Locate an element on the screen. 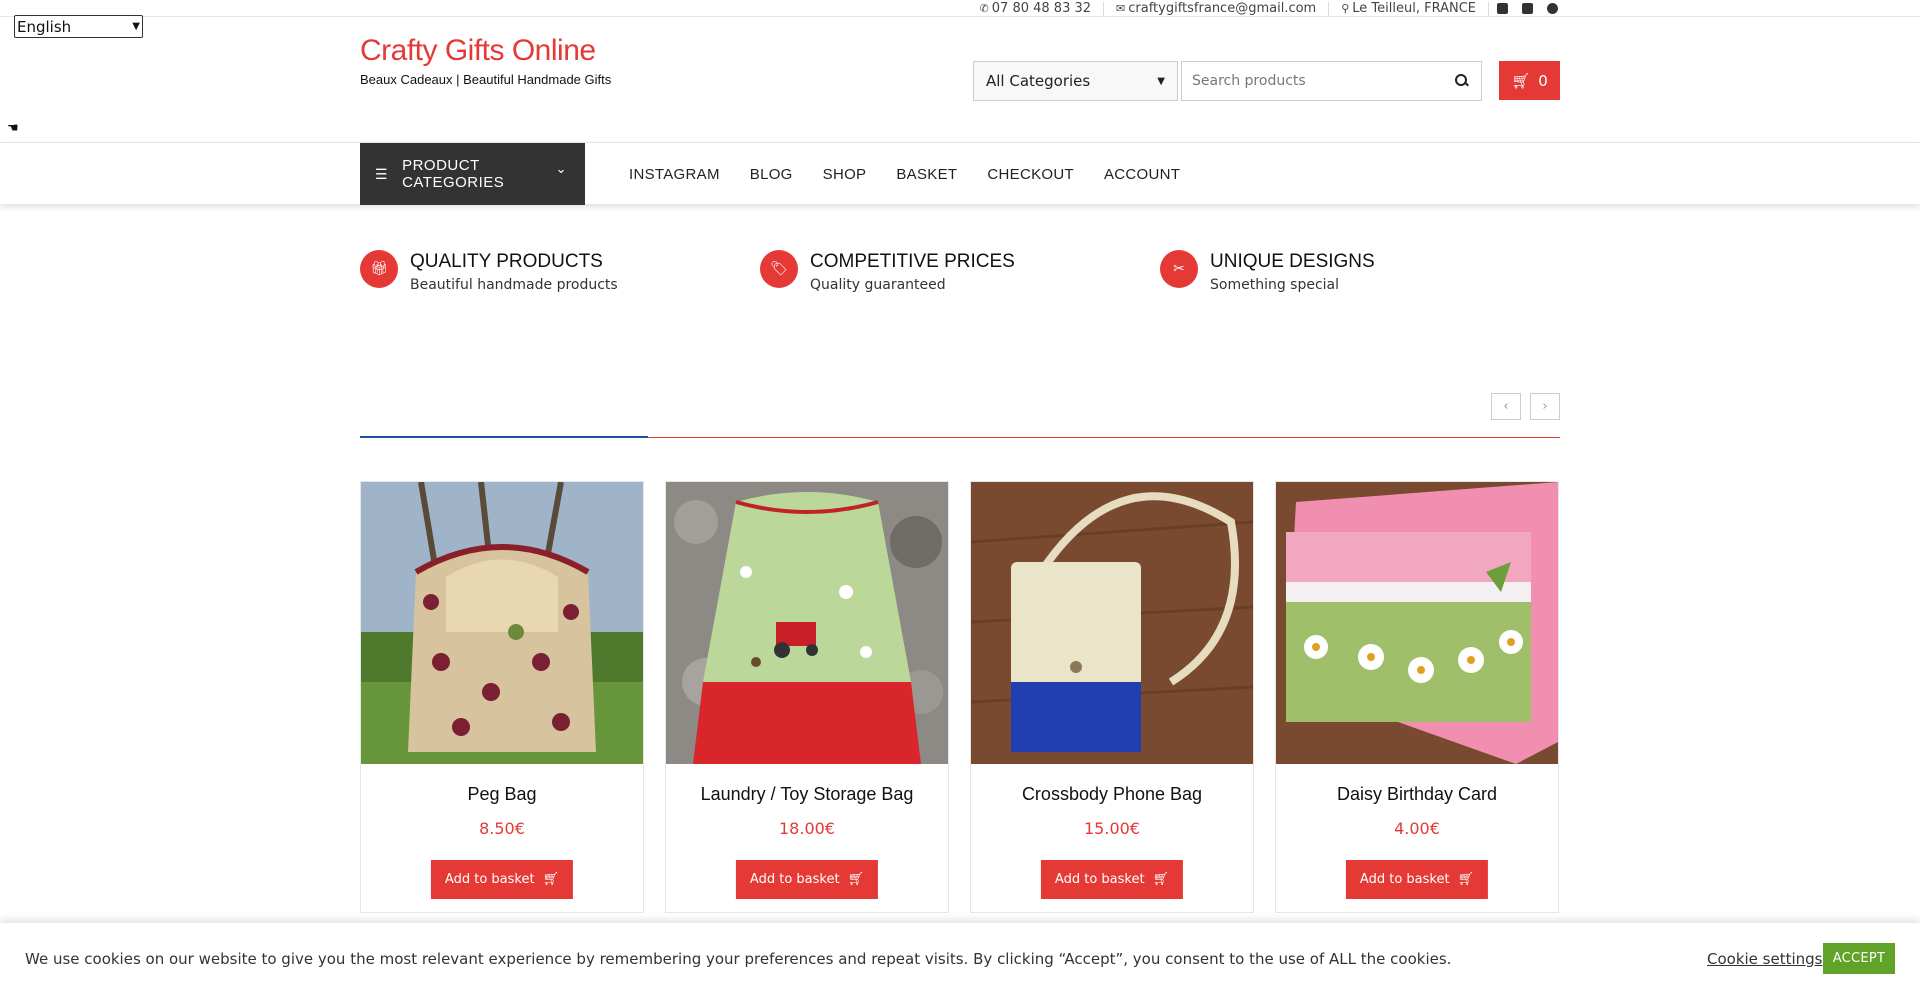 The height and width of the screenshot is (993, 1920). feature-title: UNIQUE DESIGNS is located at coordinates (1292, 261).